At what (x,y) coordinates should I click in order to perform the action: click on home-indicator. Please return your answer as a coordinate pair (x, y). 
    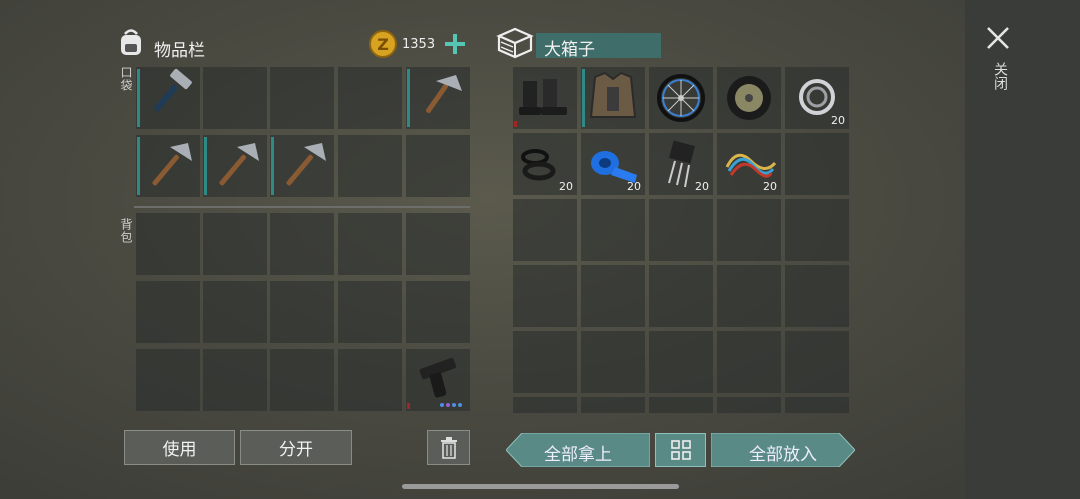
    Looking at the image, I should click on (540, 486).